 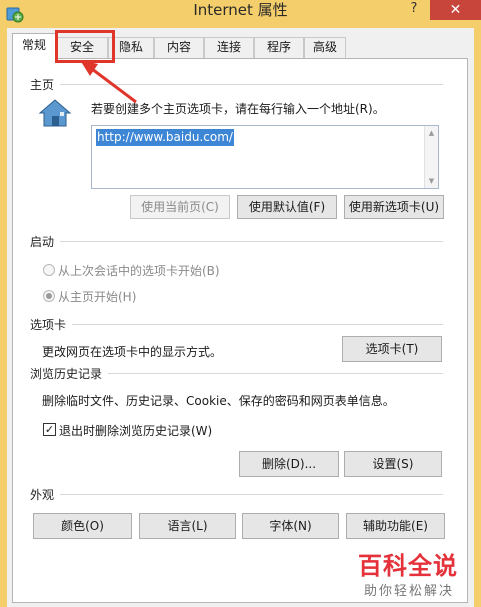 I want to click on tabs-section-divider, so click(x=257, y=324).